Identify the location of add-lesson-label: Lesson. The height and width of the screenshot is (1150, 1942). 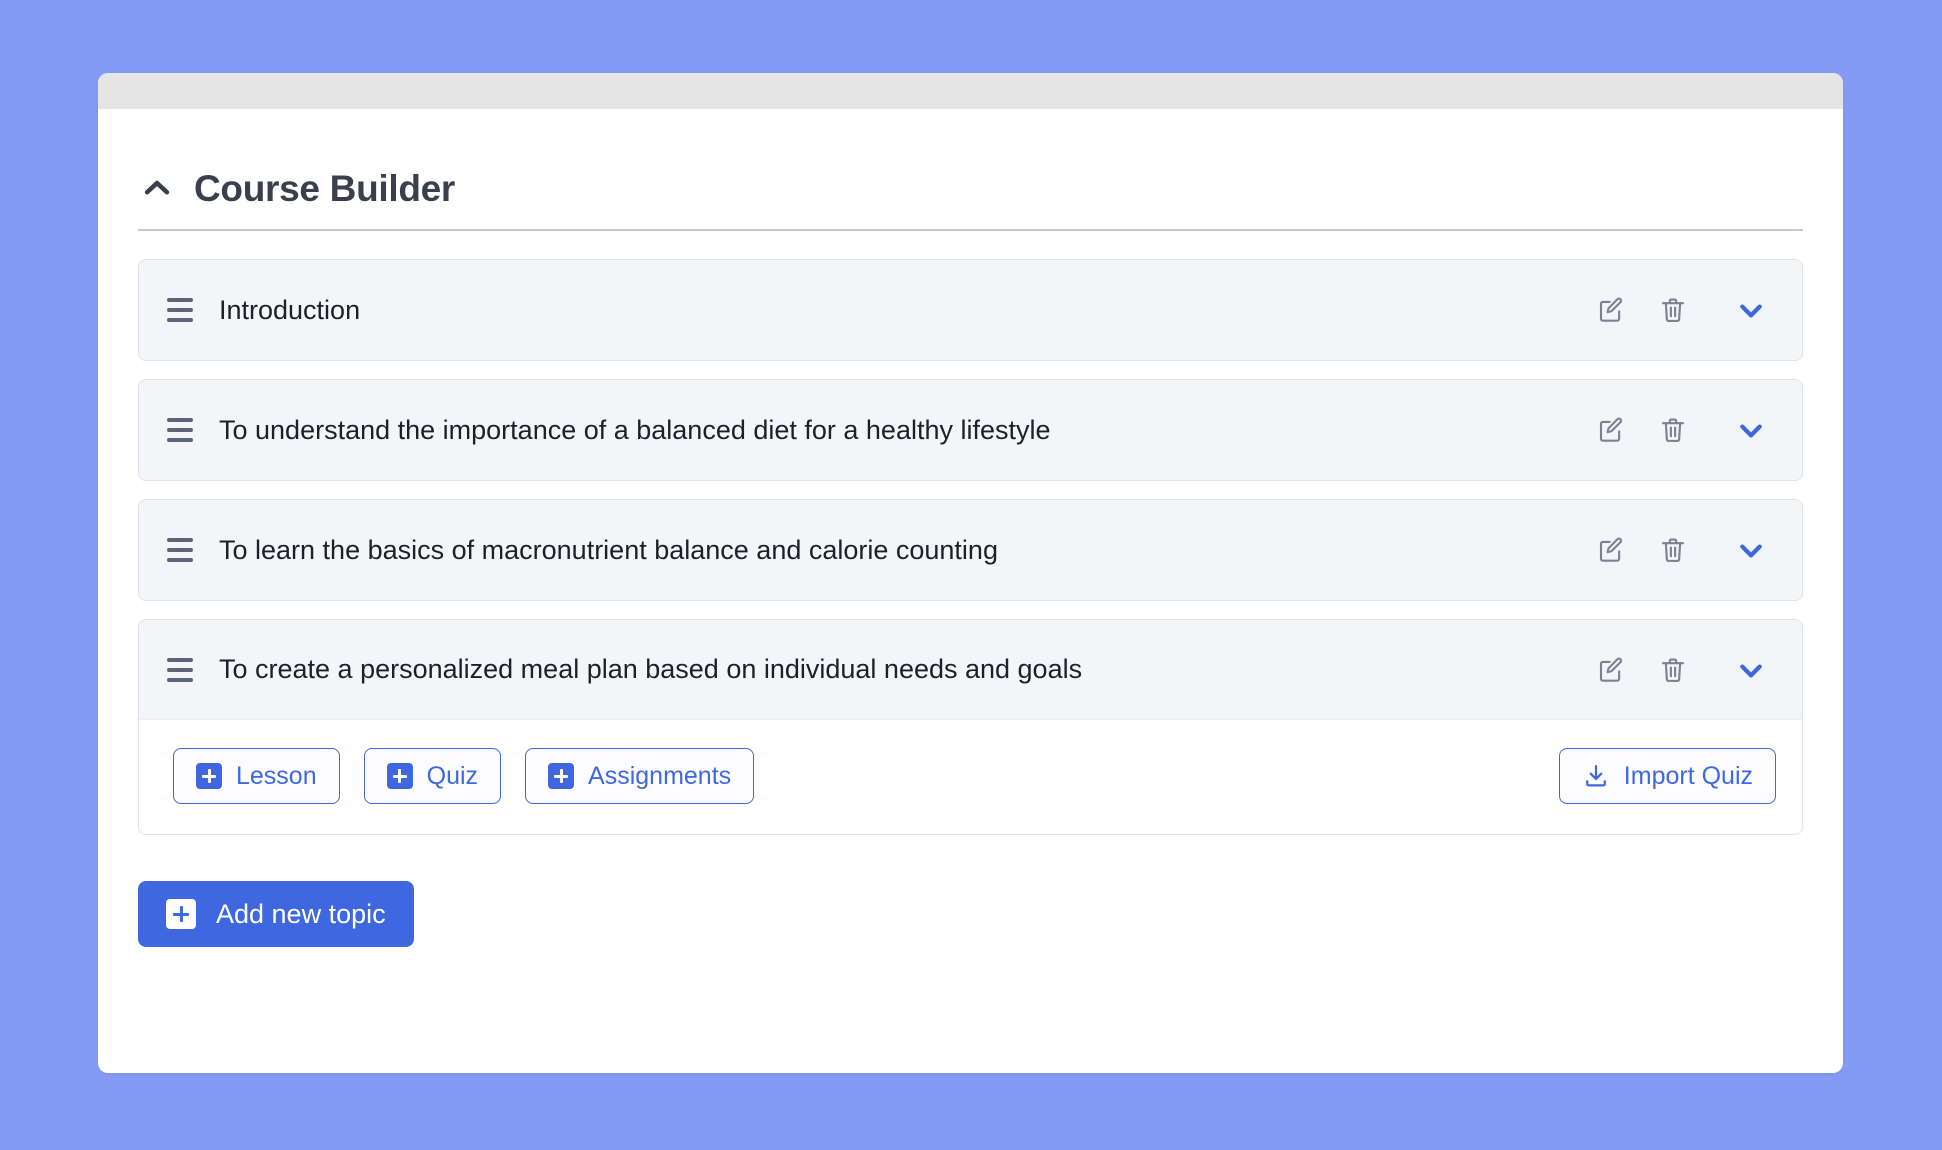
(276, 775).